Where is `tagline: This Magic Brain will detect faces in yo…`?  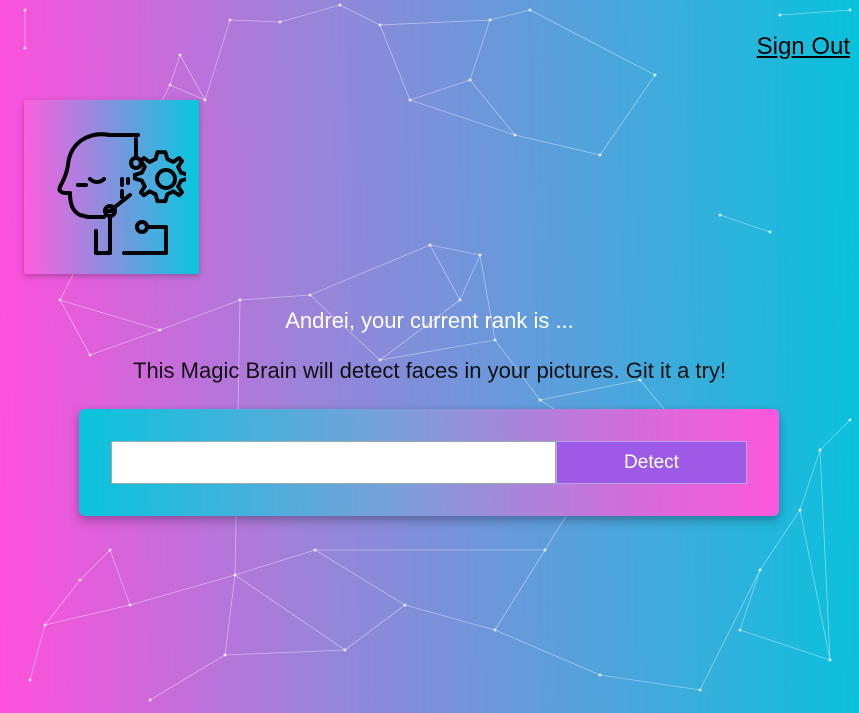
tagline: This Magic Brain will detect faces in yo… is located at coordinates (429, 370).